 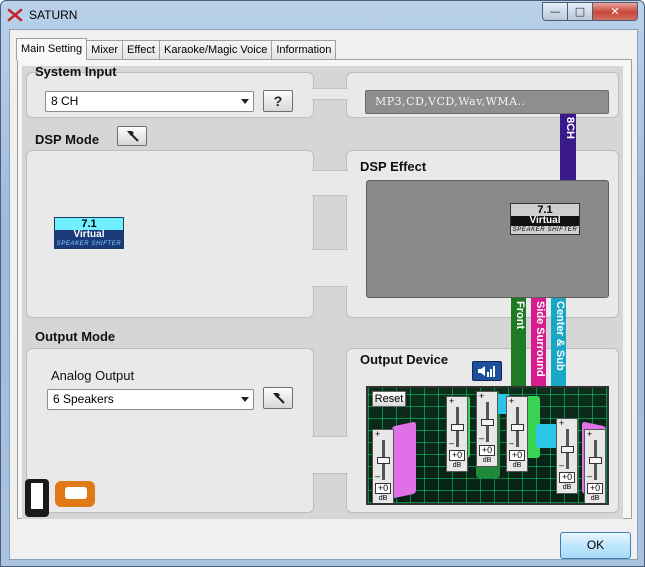 I want to click on system-input-select: 8 CH, so click(x=149, y=101).